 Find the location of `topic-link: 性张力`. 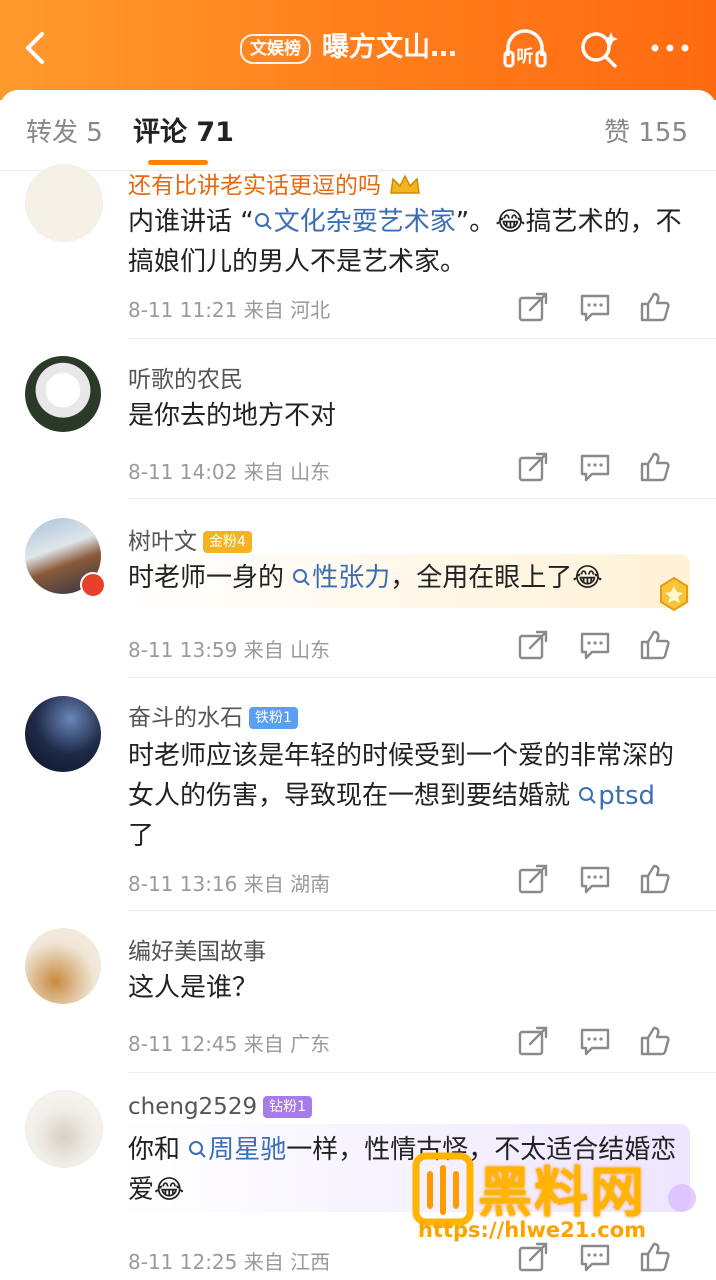

topic-link: 性张力 is located at coordinates (341, 578).